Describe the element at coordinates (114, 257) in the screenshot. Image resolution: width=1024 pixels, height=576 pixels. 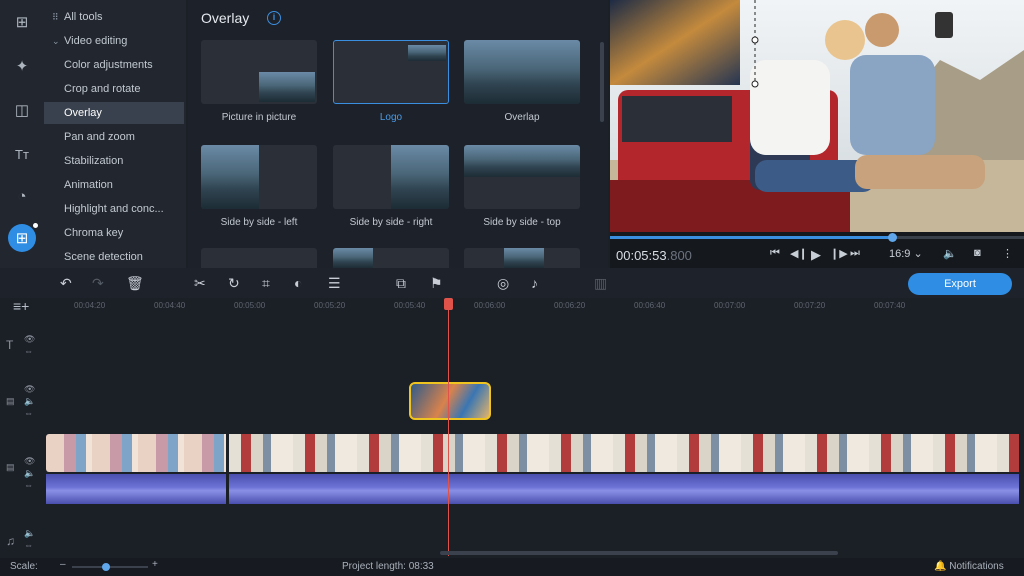
I see `tool-scene-detection: Scene detection` at that location.